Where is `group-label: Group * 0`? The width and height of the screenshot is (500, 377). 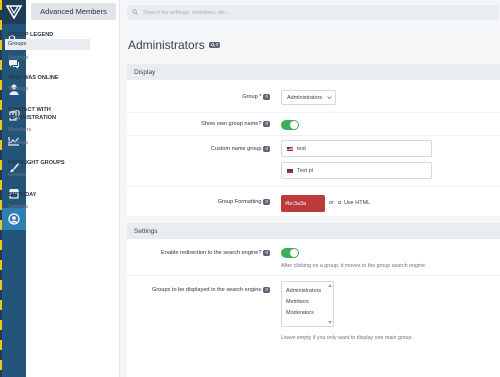
group-label: Group * 0 is located at coordinates (256, 97).